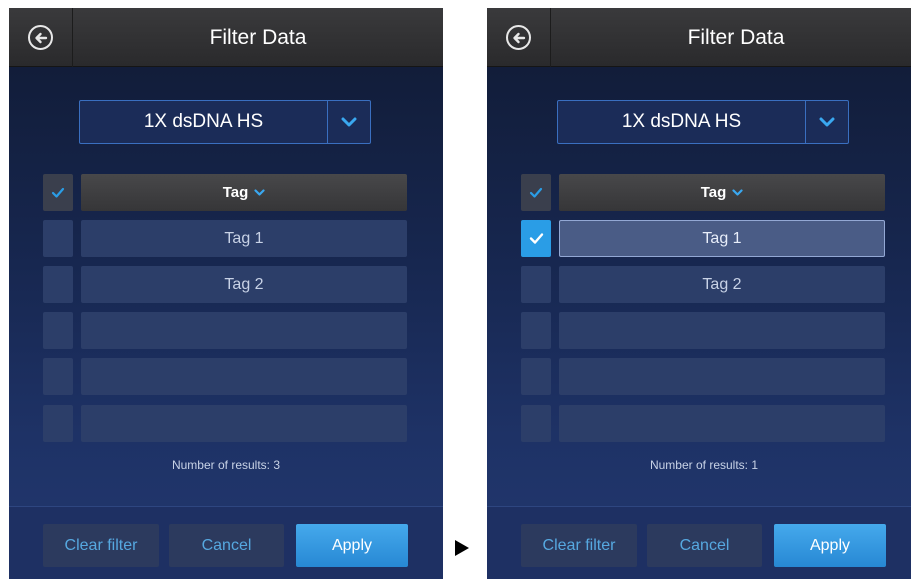  Describe the element at coordinates (226, 465) in the screenshot. I see `results-count: Number of results: 3` at that location.